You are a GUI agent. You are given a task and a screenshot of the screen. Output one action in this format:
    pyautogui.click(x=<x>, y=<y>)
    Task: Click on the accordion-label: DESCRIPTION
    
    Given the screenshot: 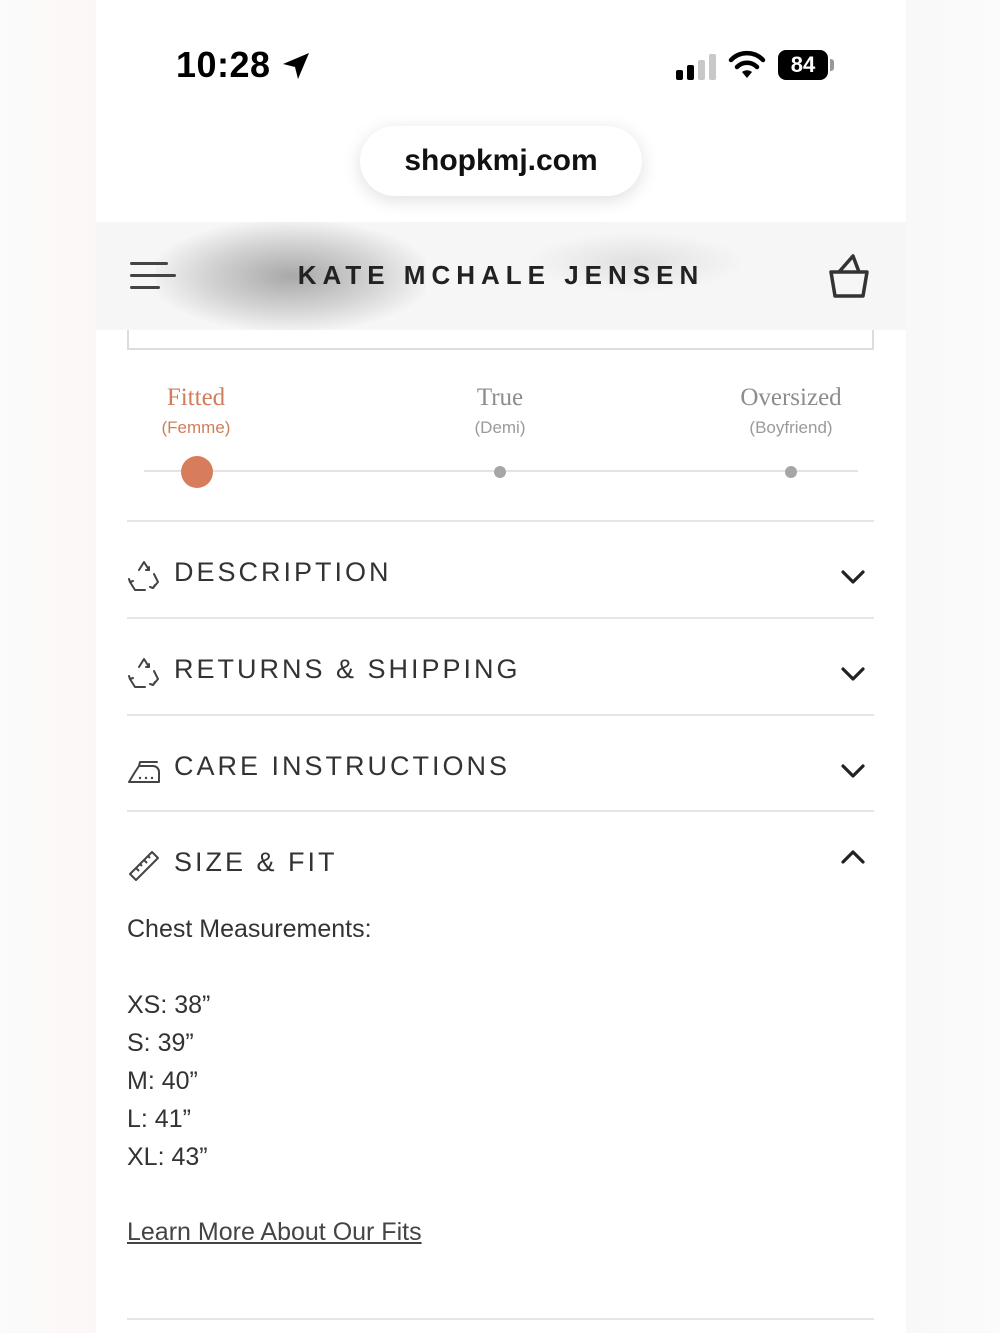 What is the action you would take?
    pyautogui.click(x=283, y=572)
    